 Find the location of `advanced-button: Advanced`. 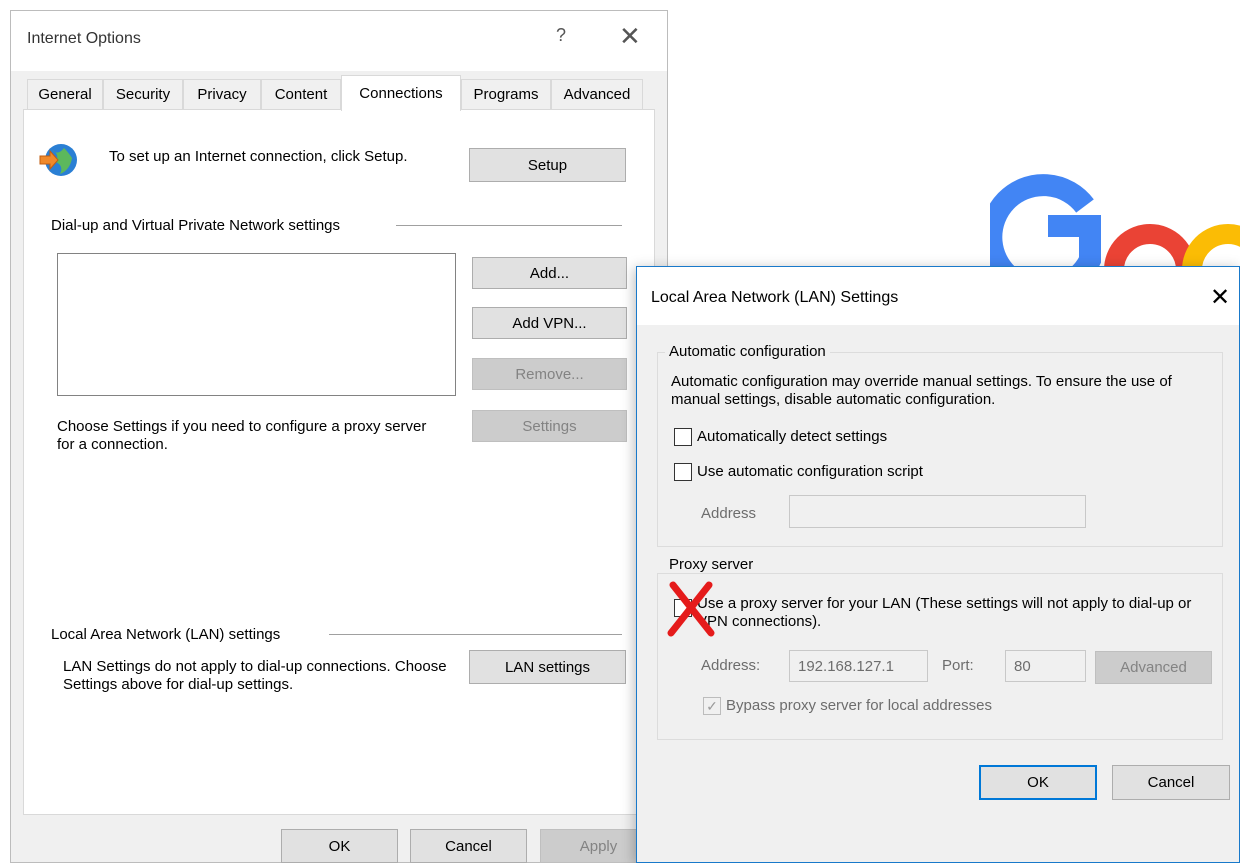

advanced-button: Advanced is located at coordinates (1153, 667).